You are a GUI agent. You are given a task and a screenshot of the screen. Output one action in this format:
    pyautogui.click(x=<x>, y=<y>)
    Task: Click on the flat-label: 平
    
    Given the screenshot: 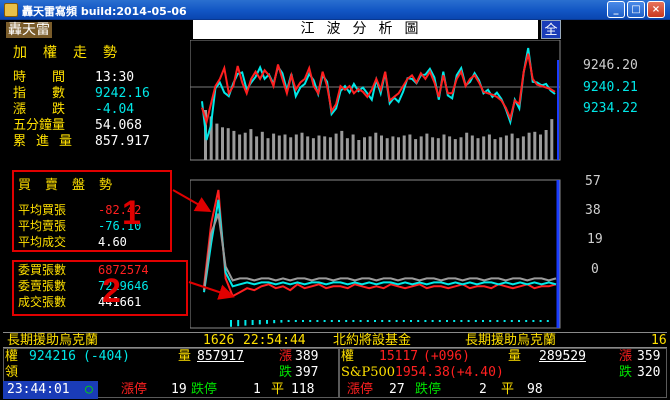 What is the action you would take?
    pyautogui.click(x=278, y=389)
    